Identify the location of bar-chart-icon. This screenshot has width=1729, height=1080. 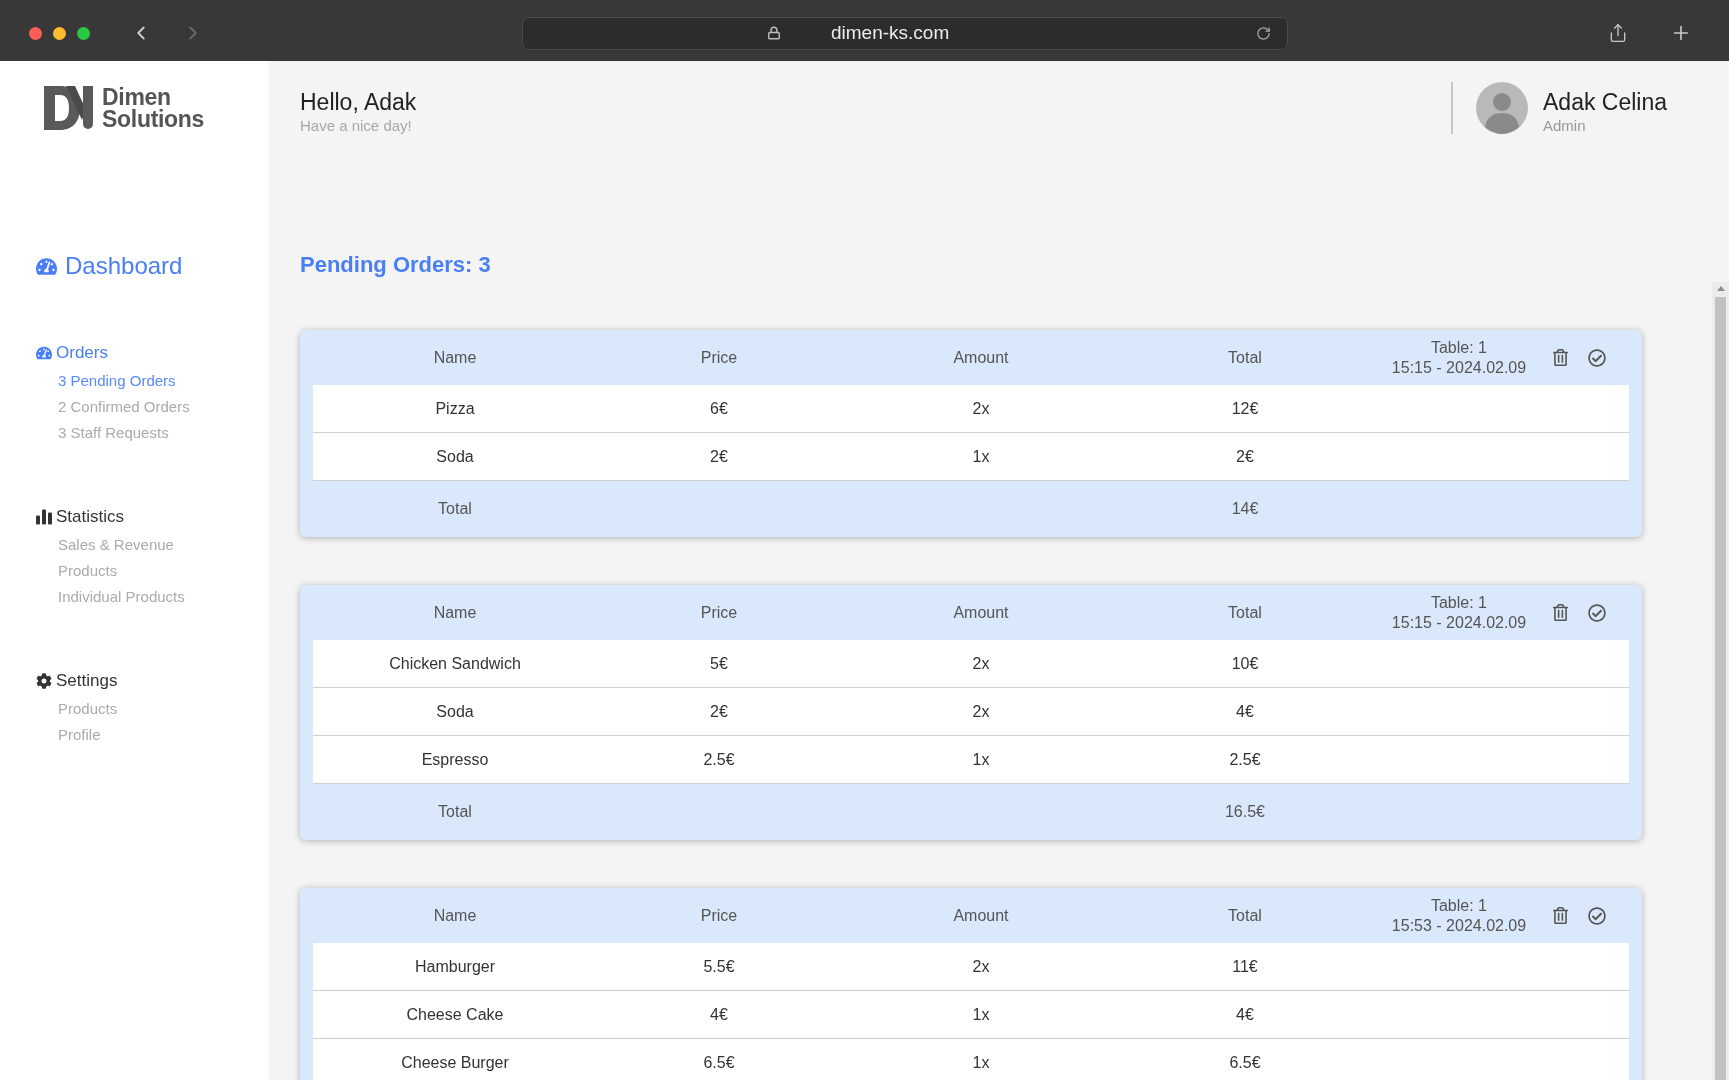
(44, 517).